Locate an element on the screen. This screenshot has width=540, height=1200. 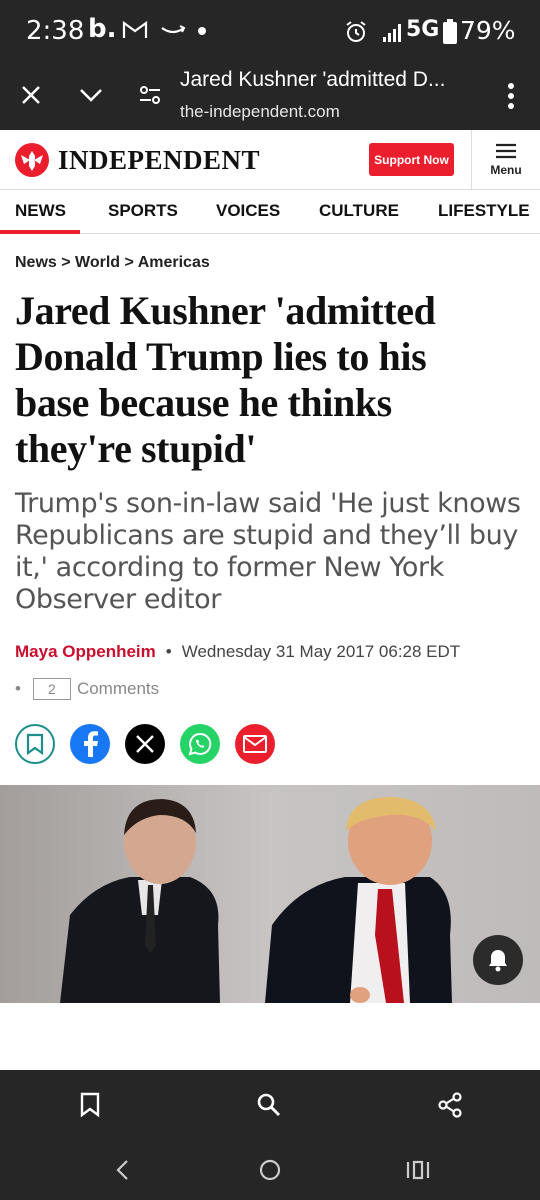
standfirst-line: it,' according to former New York is located at coordinates (229, 567).